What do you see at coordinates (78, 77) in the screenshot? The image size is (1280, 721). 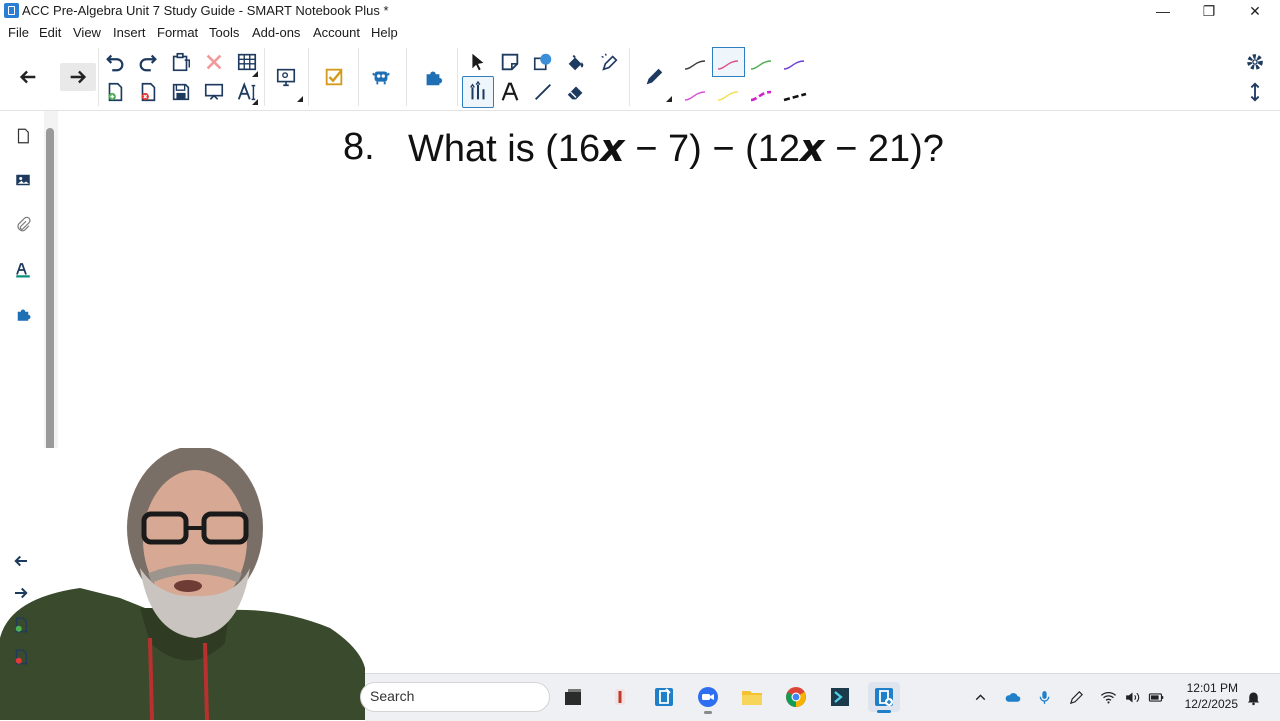 I see `forward-arrow-icon` at bounding box center [78, 77].